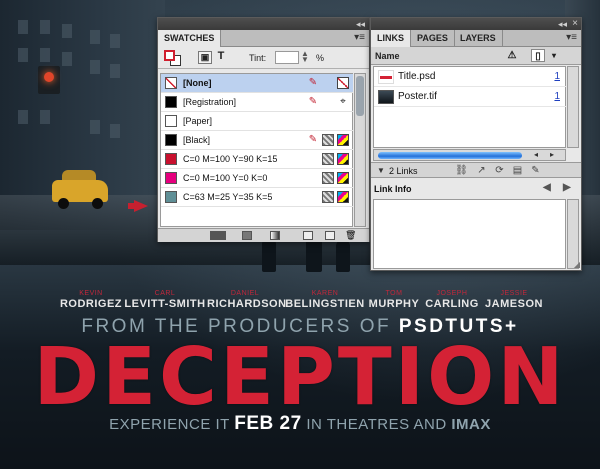  What do you see at coordinates (391, 38) in the screenshot?
I see `tab-links: LINKS` at bounding box center [391, 38].